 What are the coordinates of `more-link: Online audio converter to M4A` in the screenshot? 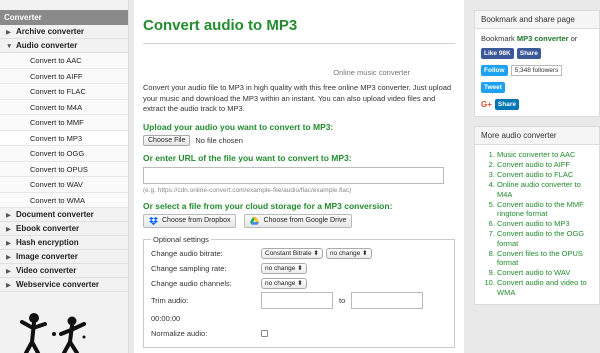 It's located at (539, 189).